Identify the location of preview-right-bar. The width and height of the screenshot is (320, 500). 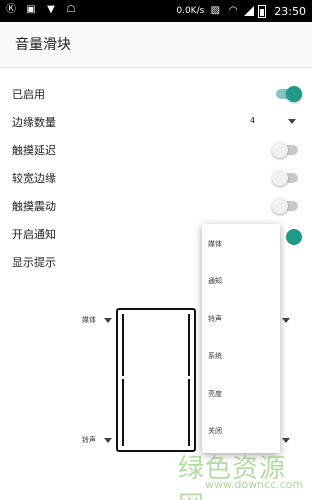
(189, 380).